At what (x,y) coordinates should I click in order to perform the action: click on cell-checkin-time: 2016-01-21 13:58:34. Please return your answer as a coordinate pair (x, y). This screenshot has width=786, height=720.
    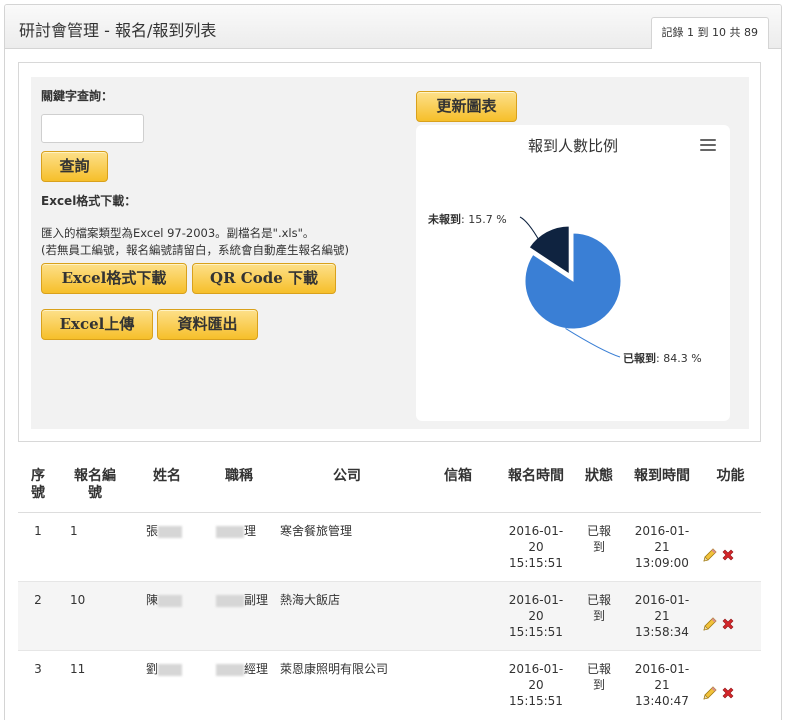
    Looking at the image, I should click on (662, 616).